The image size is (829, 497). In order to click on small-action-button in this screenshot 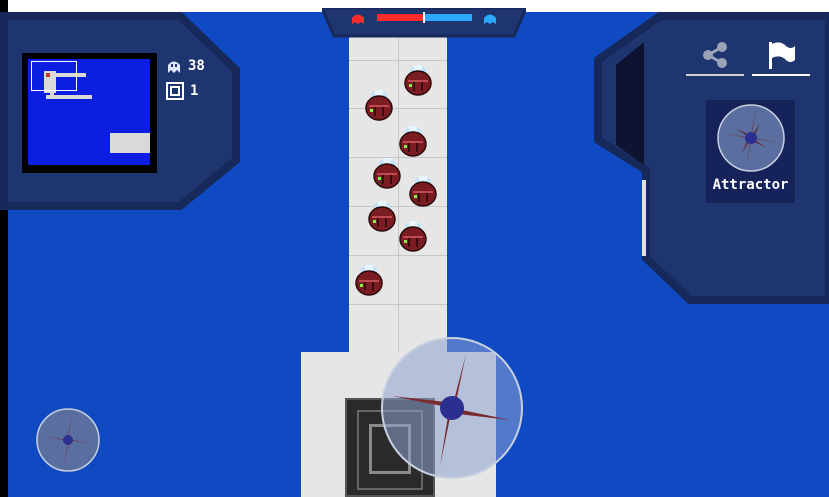, I will do `click(68, 441)`.